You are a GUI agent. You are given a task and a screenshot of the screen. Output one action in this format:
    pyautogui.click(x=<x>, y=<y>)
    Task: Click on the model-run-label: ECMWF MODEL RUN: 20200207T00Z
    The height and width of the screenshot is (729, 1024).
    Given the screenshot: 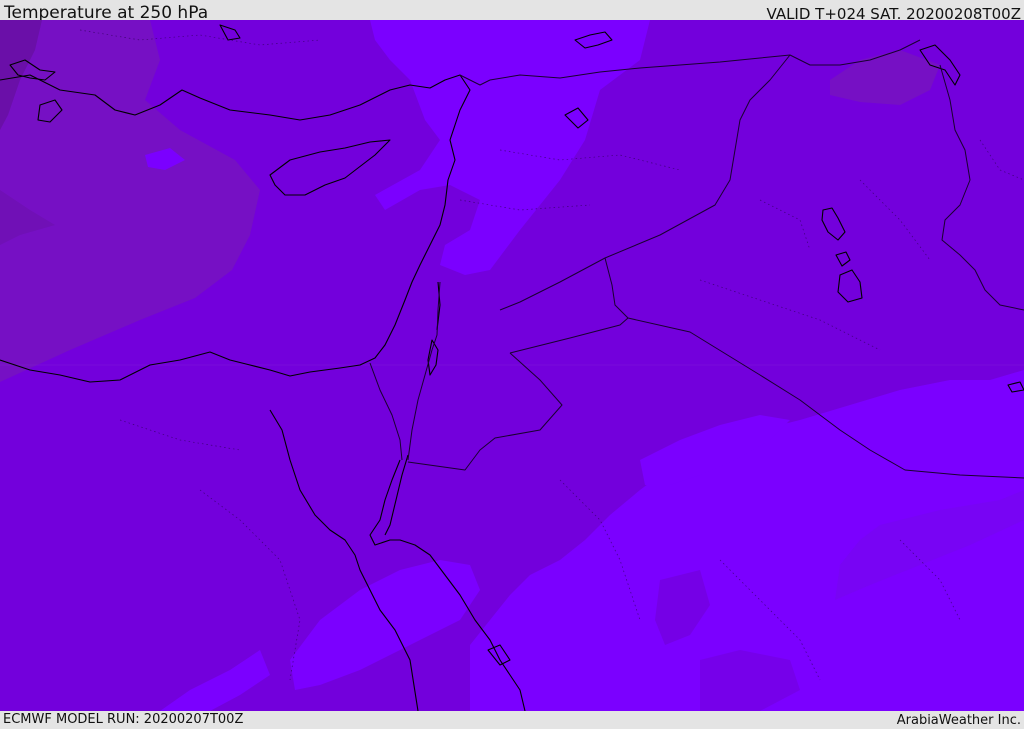 What is the action you would take?
    pyautogui.click(x=123, y=719)
    